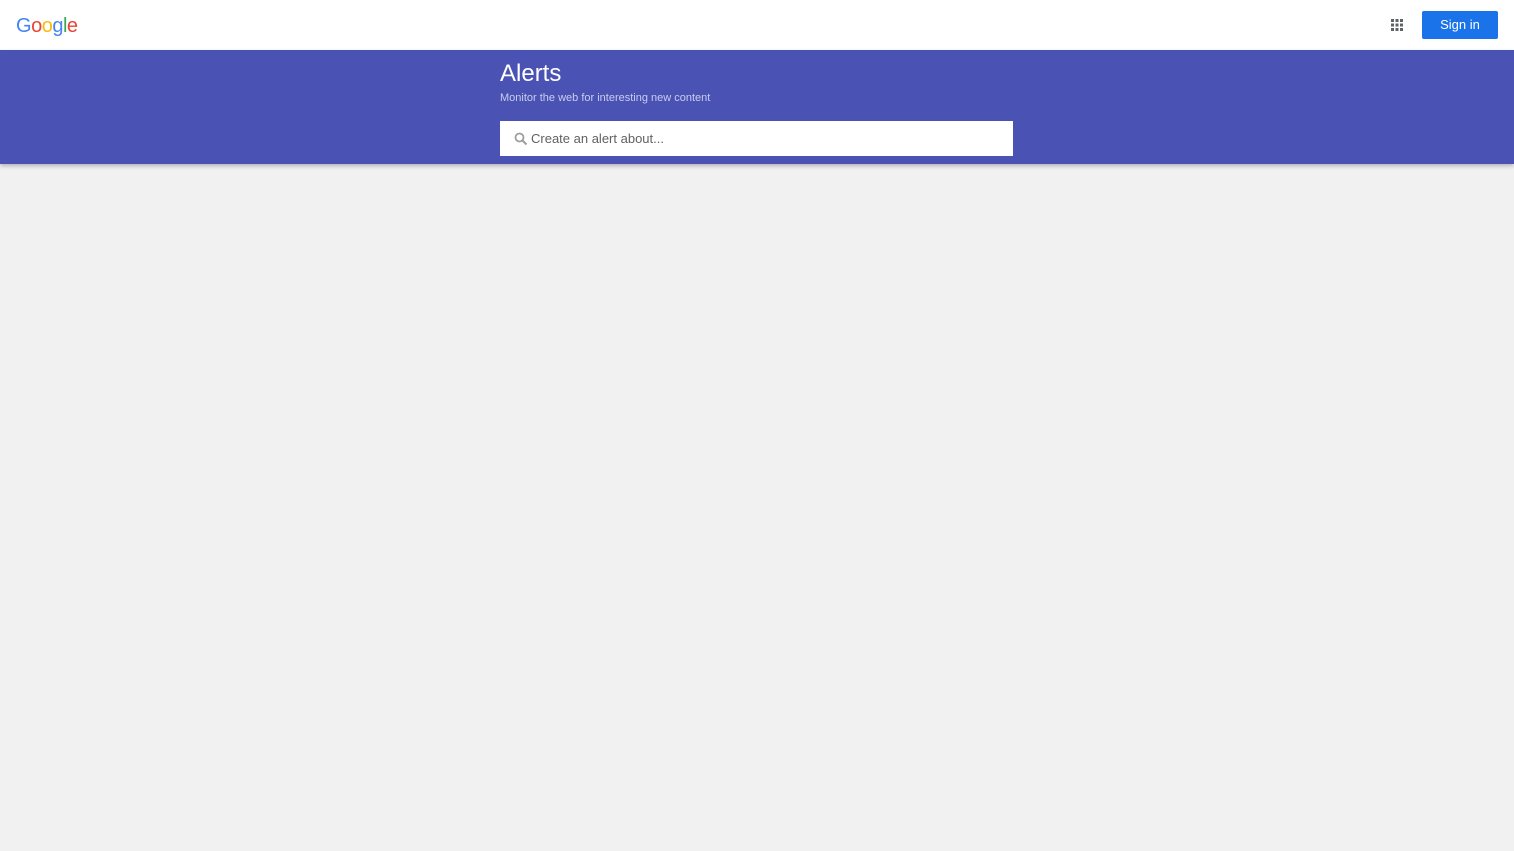 The height and width of the screenshot is (851, 1514). Describe the element at coordinates (531, 73) in the screenshot. I see `page-title: Alerts` at that location.